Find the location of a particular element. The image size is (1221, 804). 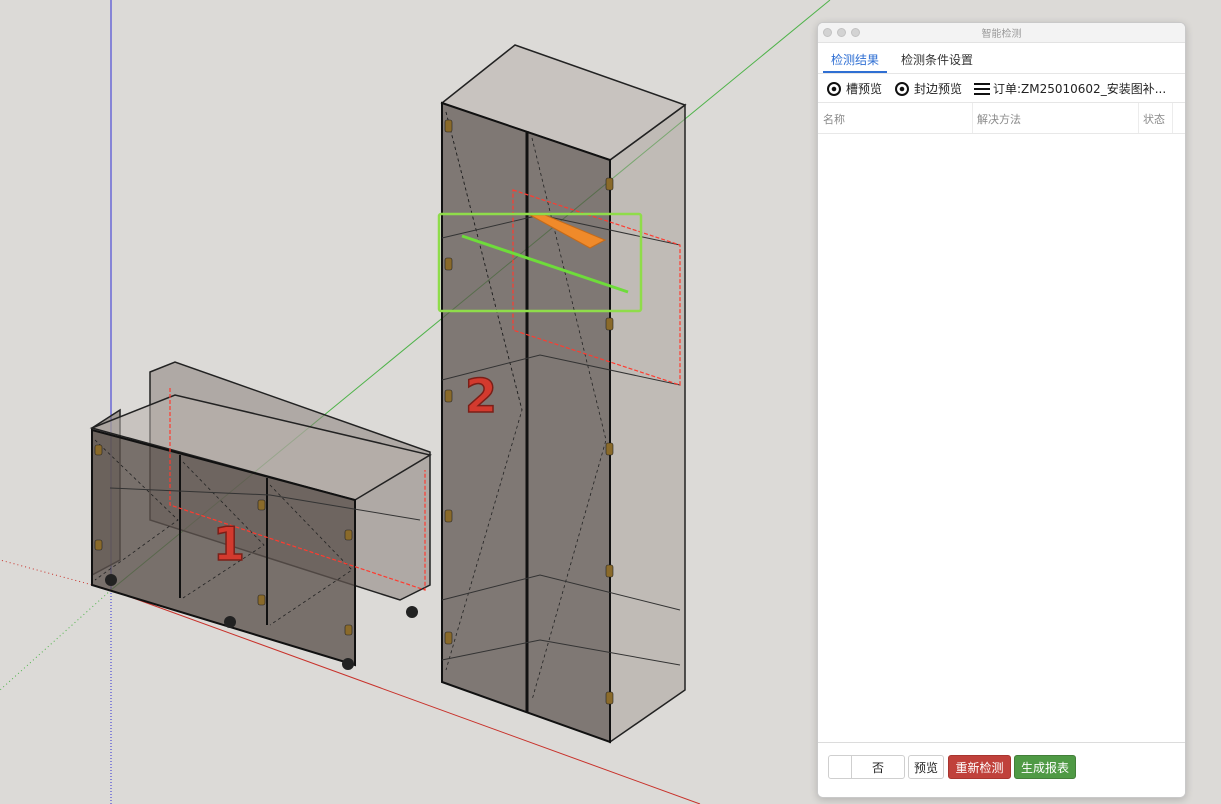

edge-preview-toggle: 封边预览 is located at coordinates (928, 88).